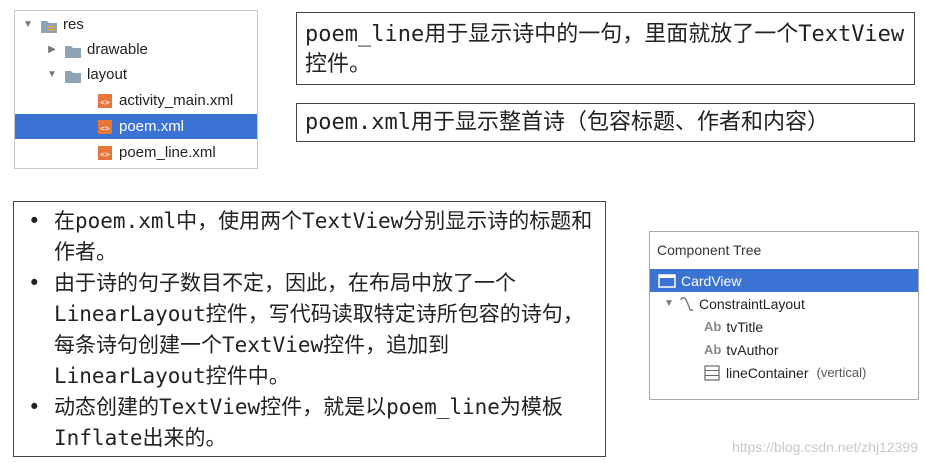 The width and height of the screenshot is (926, 463). I want to click on linear-layout-icon, so click(712, 372).